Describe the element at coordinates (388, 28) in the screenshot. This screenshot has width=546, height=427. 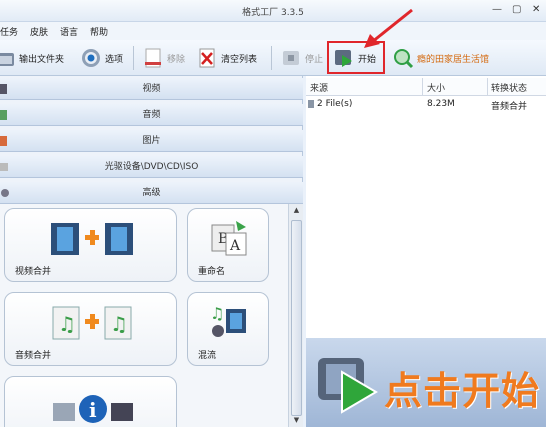
I see `red-arrow-annotation` at that location.